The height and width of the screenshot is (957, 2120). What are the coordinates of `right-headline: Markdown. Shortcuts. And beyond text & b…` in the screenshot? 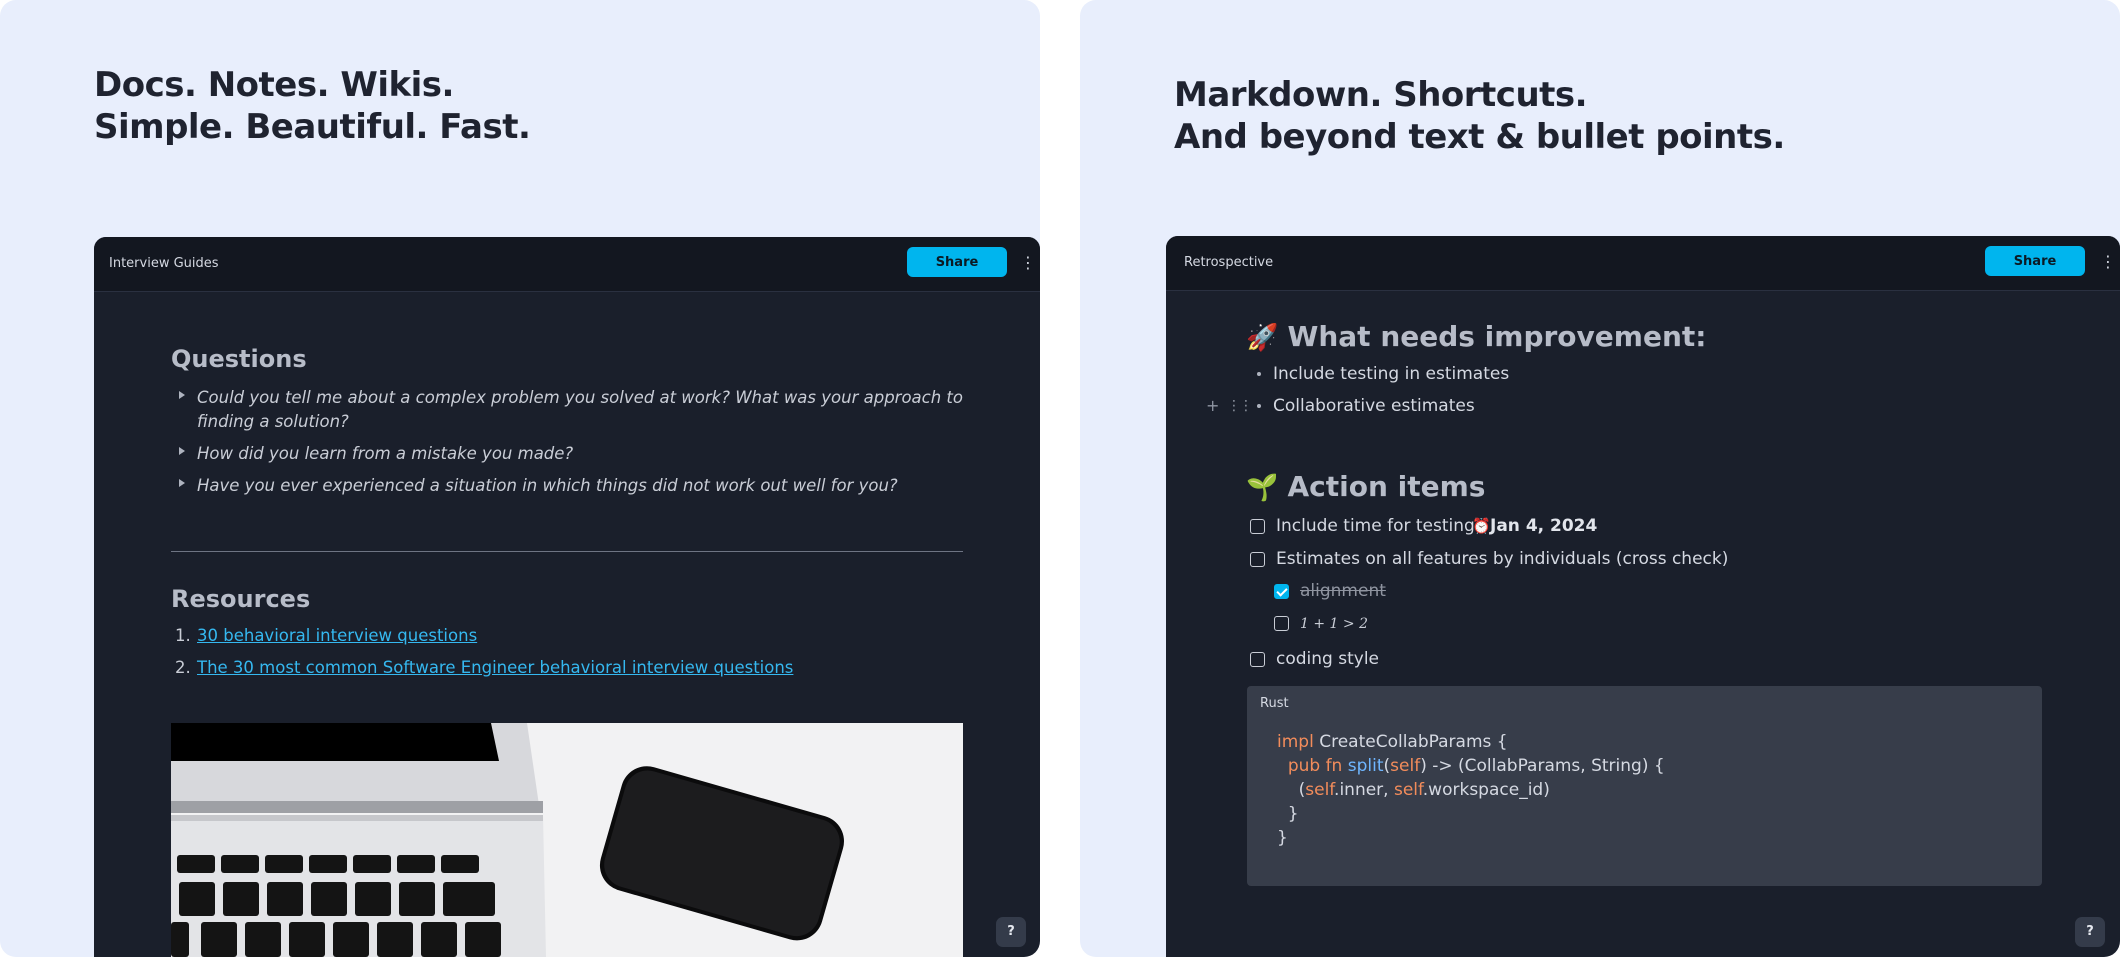 It's located at (1479, 116).